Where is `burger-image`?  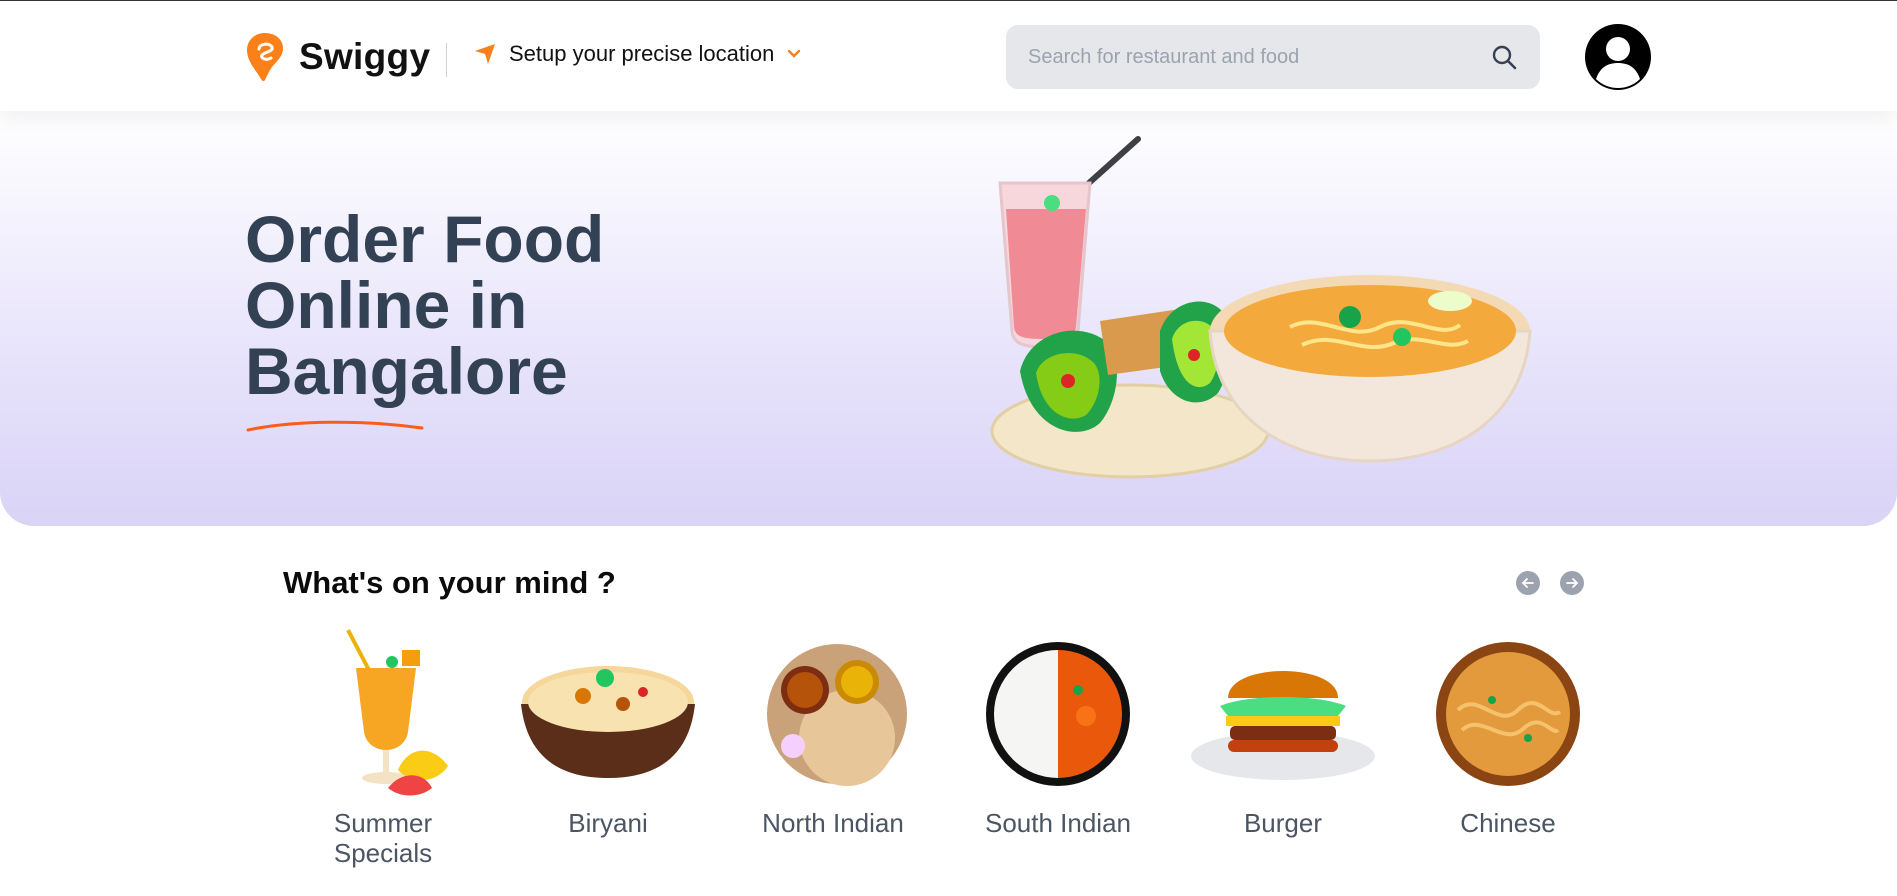
burger-image is located at coordinates (1283, 725).